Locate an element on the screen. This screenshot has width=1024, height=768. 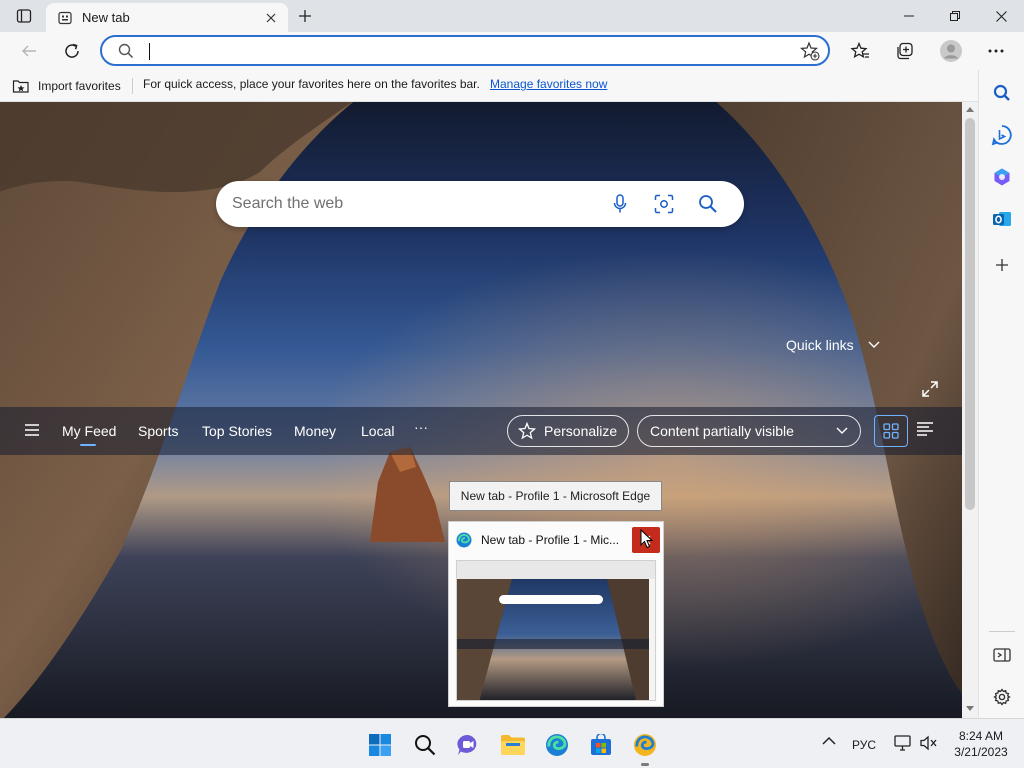
favorites-button is located at coordinates (860, 51).